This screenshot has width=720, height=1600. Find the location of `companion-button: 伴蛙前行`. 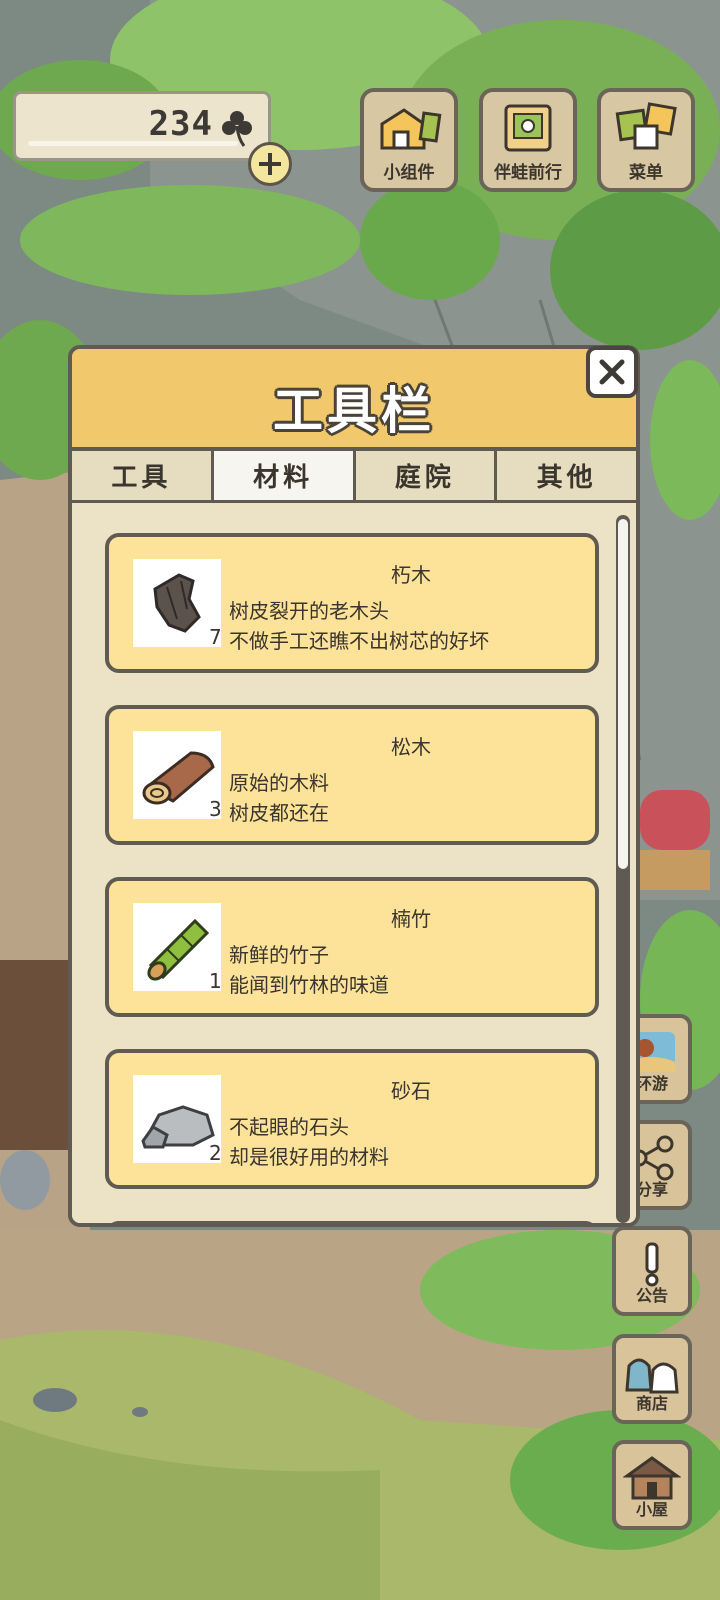

companion-button: 伴蛙前行 is located at coordinates (528, 140).